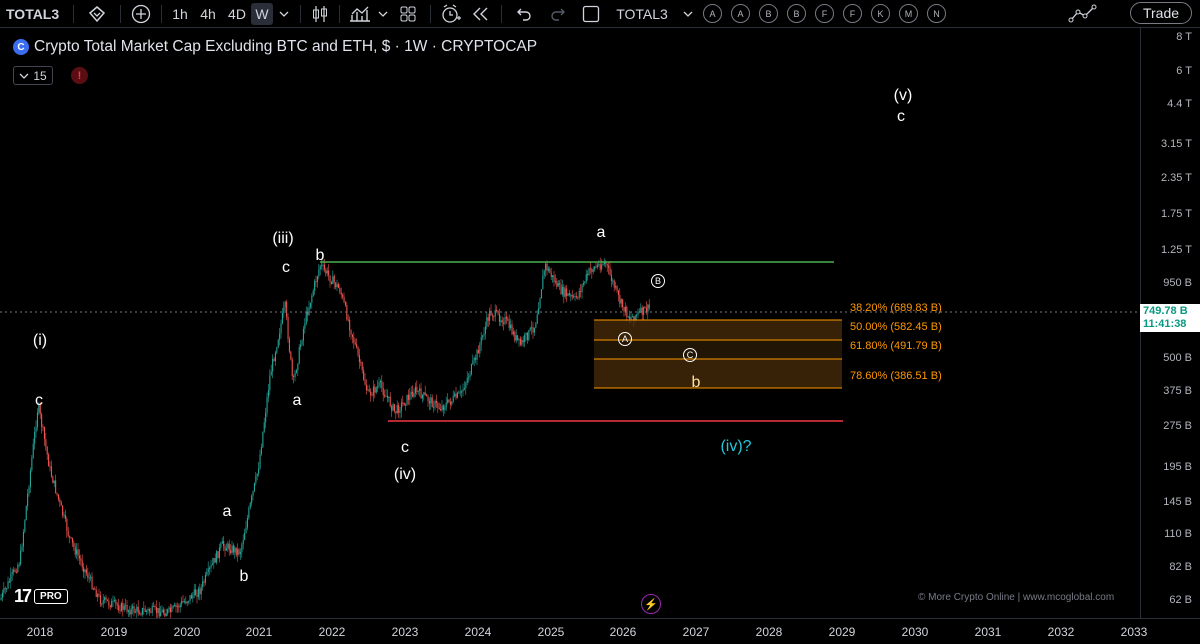  I want to click on interval-1h: 1h, so click(180, 14).